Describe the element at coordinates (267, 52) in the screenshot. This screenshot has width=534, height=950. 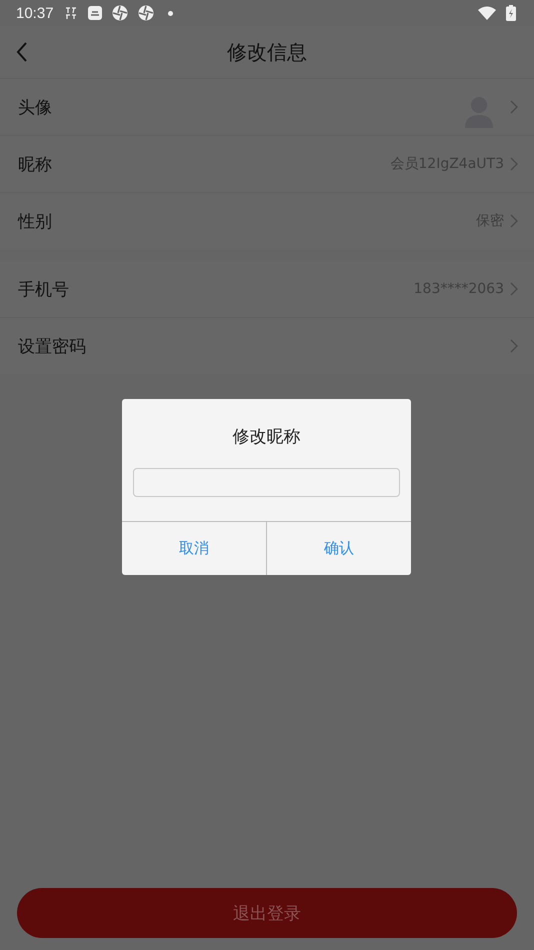
I see `page-title: 修改信息` at that location.